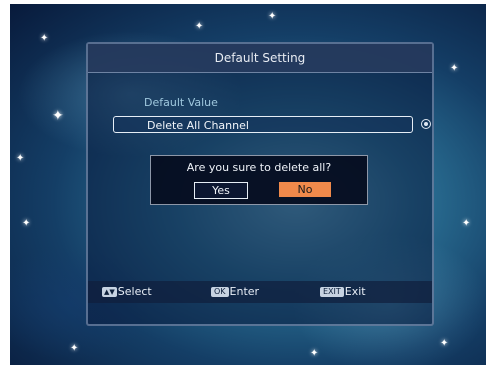 The height and width of the screenshot is (370, 496). What do you see at coordinates (109, 292) in the screenshot?
I see `up-down-arrows-icon: ▲▼` at bounding box center [109, 292].